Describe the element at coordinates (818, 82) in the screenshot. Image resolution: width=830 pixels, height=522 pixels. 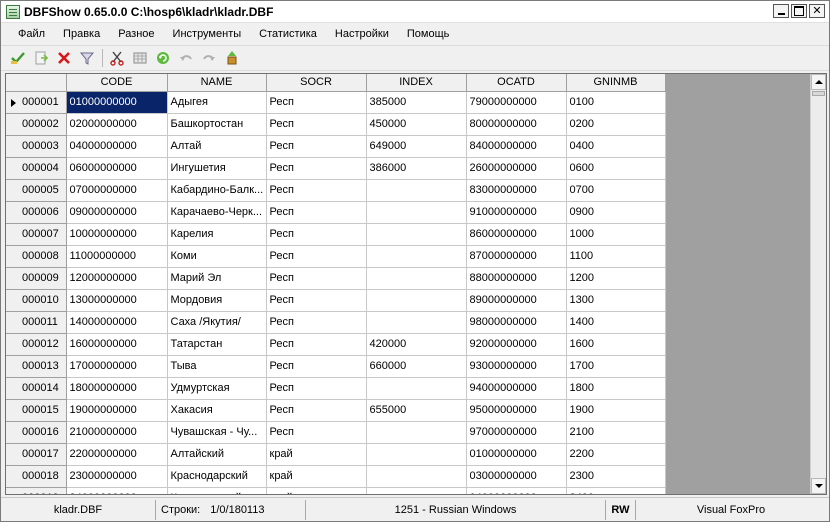
I see `scroll-up-button` at that location.